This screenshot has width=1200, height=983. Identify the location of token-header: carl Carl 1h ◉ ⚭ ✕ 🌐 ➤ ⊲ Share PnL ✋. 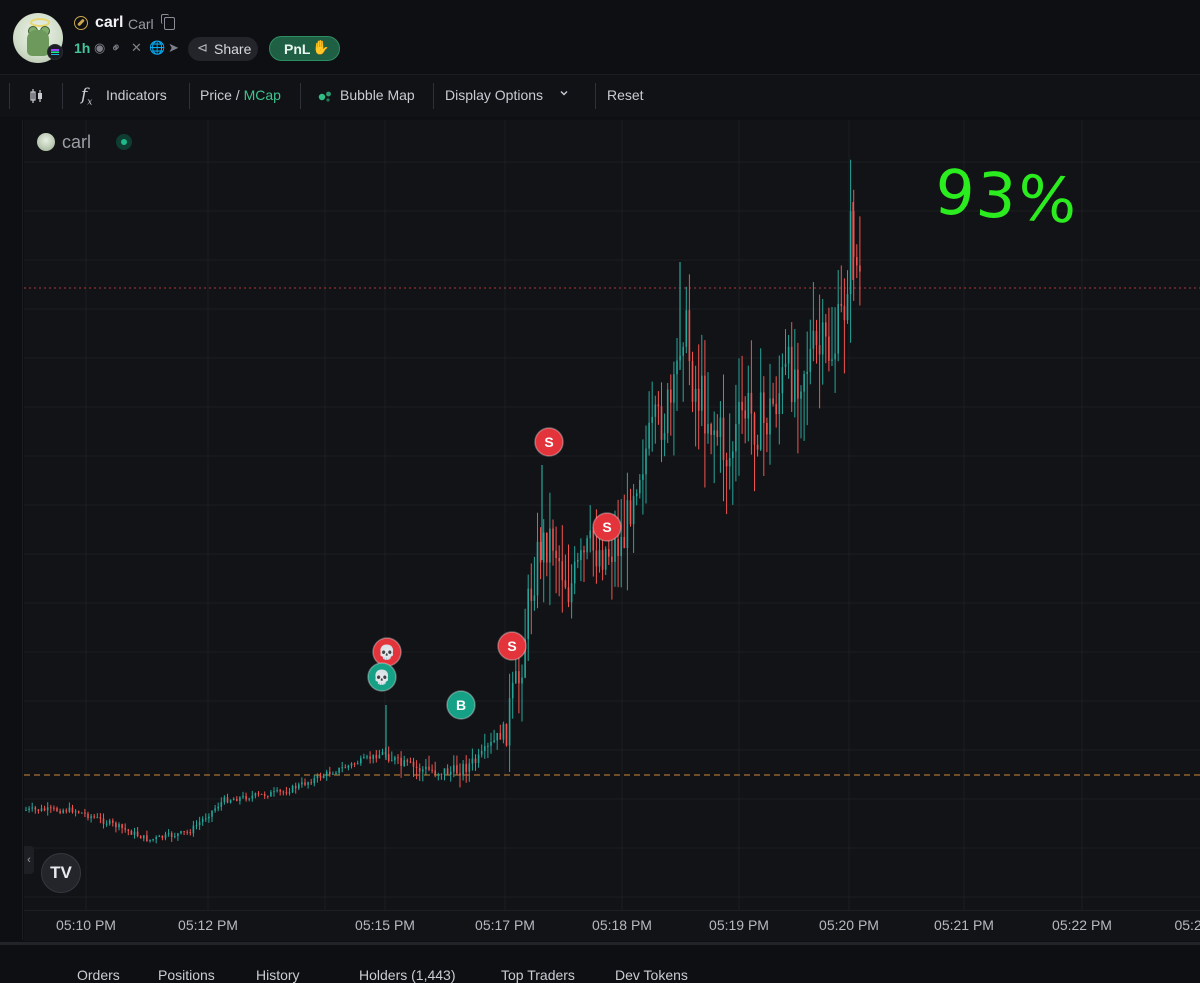
(600, 36).